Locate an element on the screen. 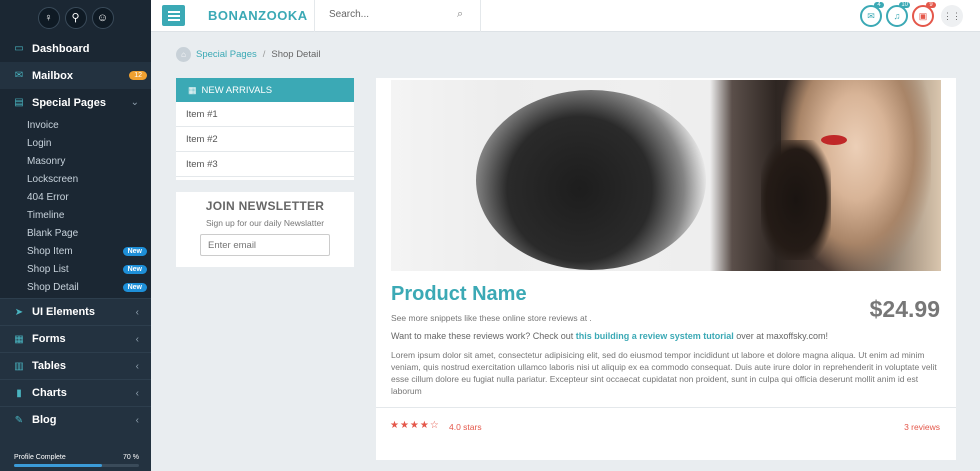 This screenshot has height=471, width=980. profile-complete-row: Profile Complete 70 % is located at coordinates (76, 457).